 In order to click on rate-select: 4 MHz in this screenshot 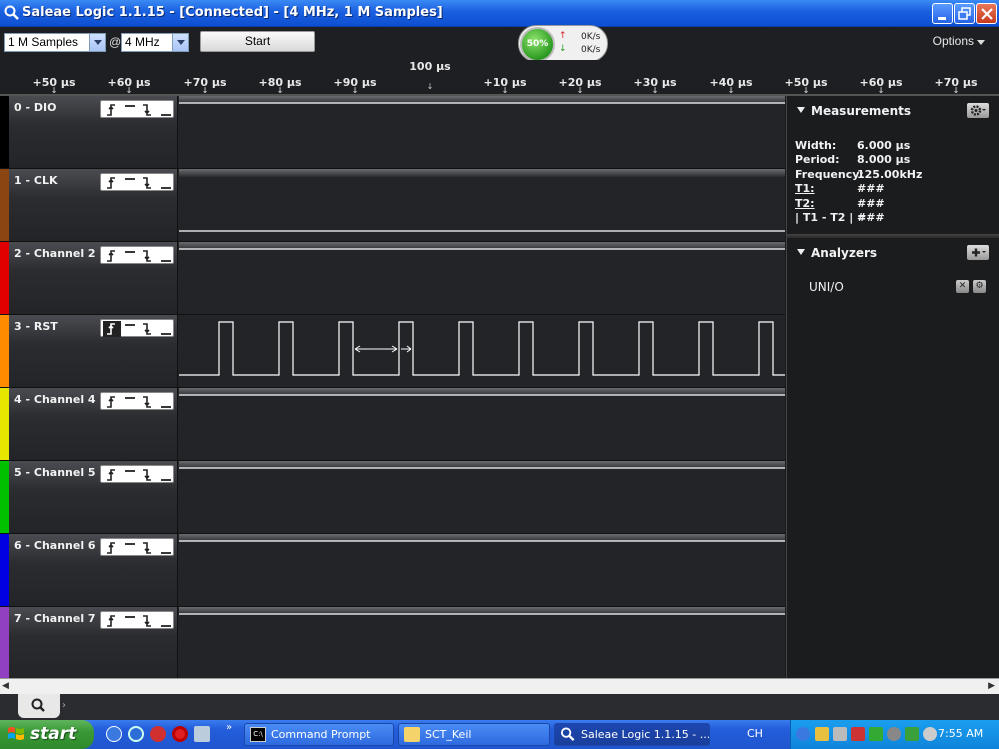, I will do `click(155, 42)`.